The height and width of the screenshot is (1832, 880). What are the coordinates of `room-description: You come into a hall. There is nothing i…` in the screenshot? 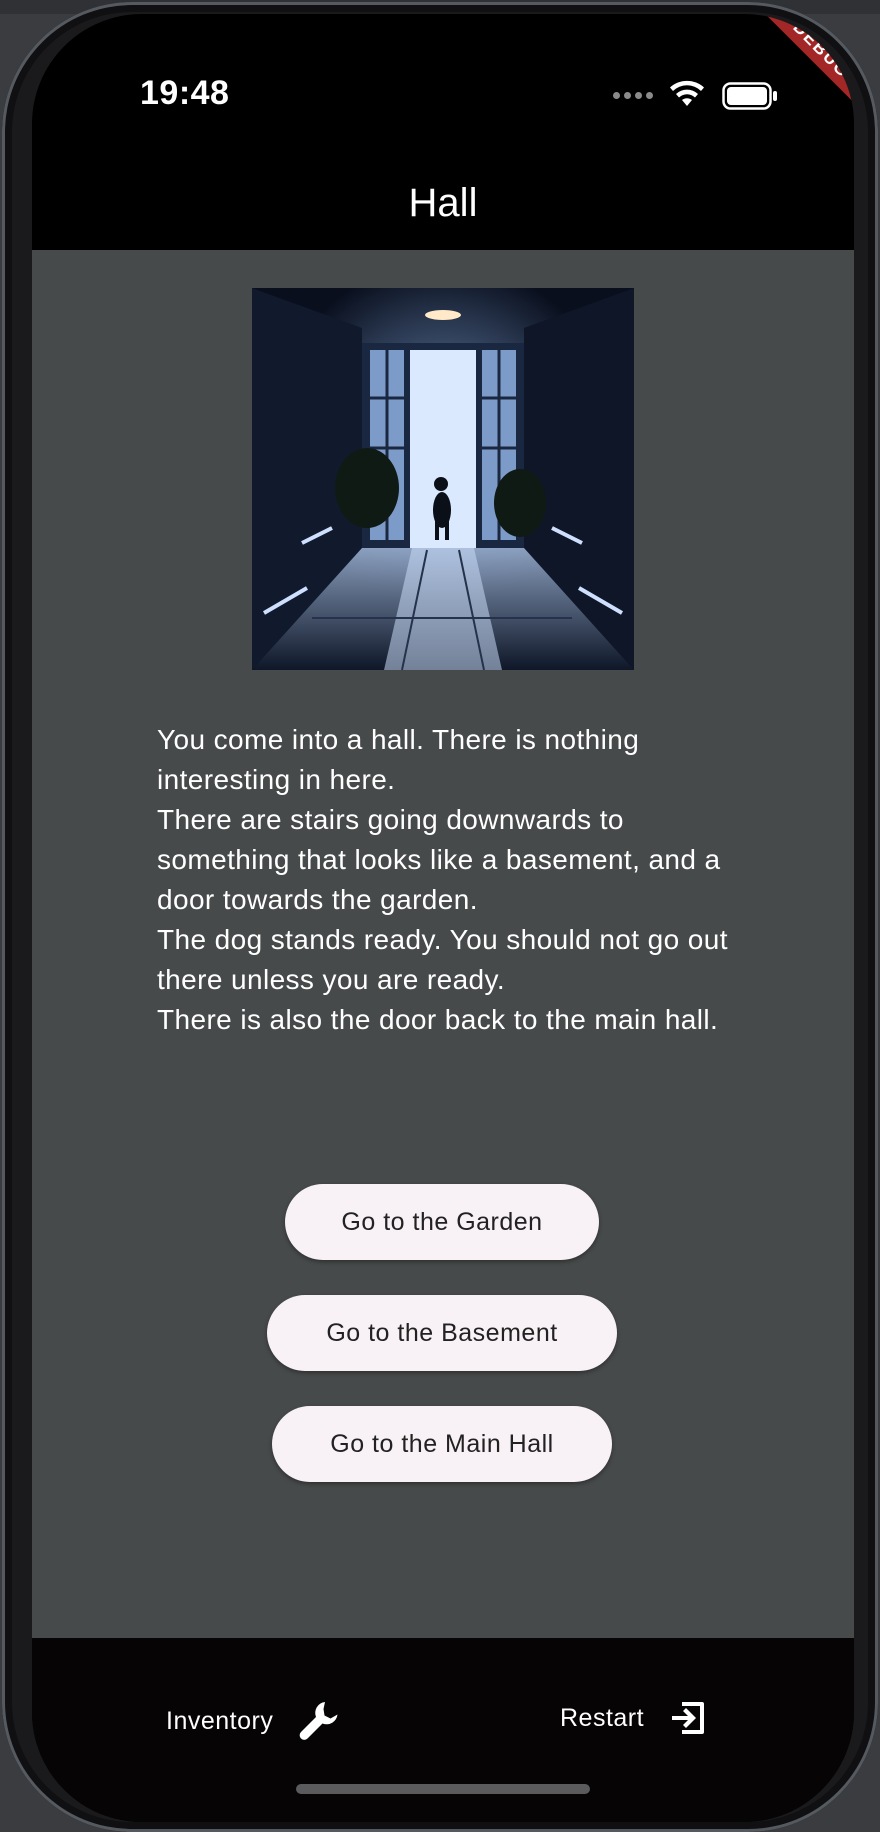 It's located at (447, 880).